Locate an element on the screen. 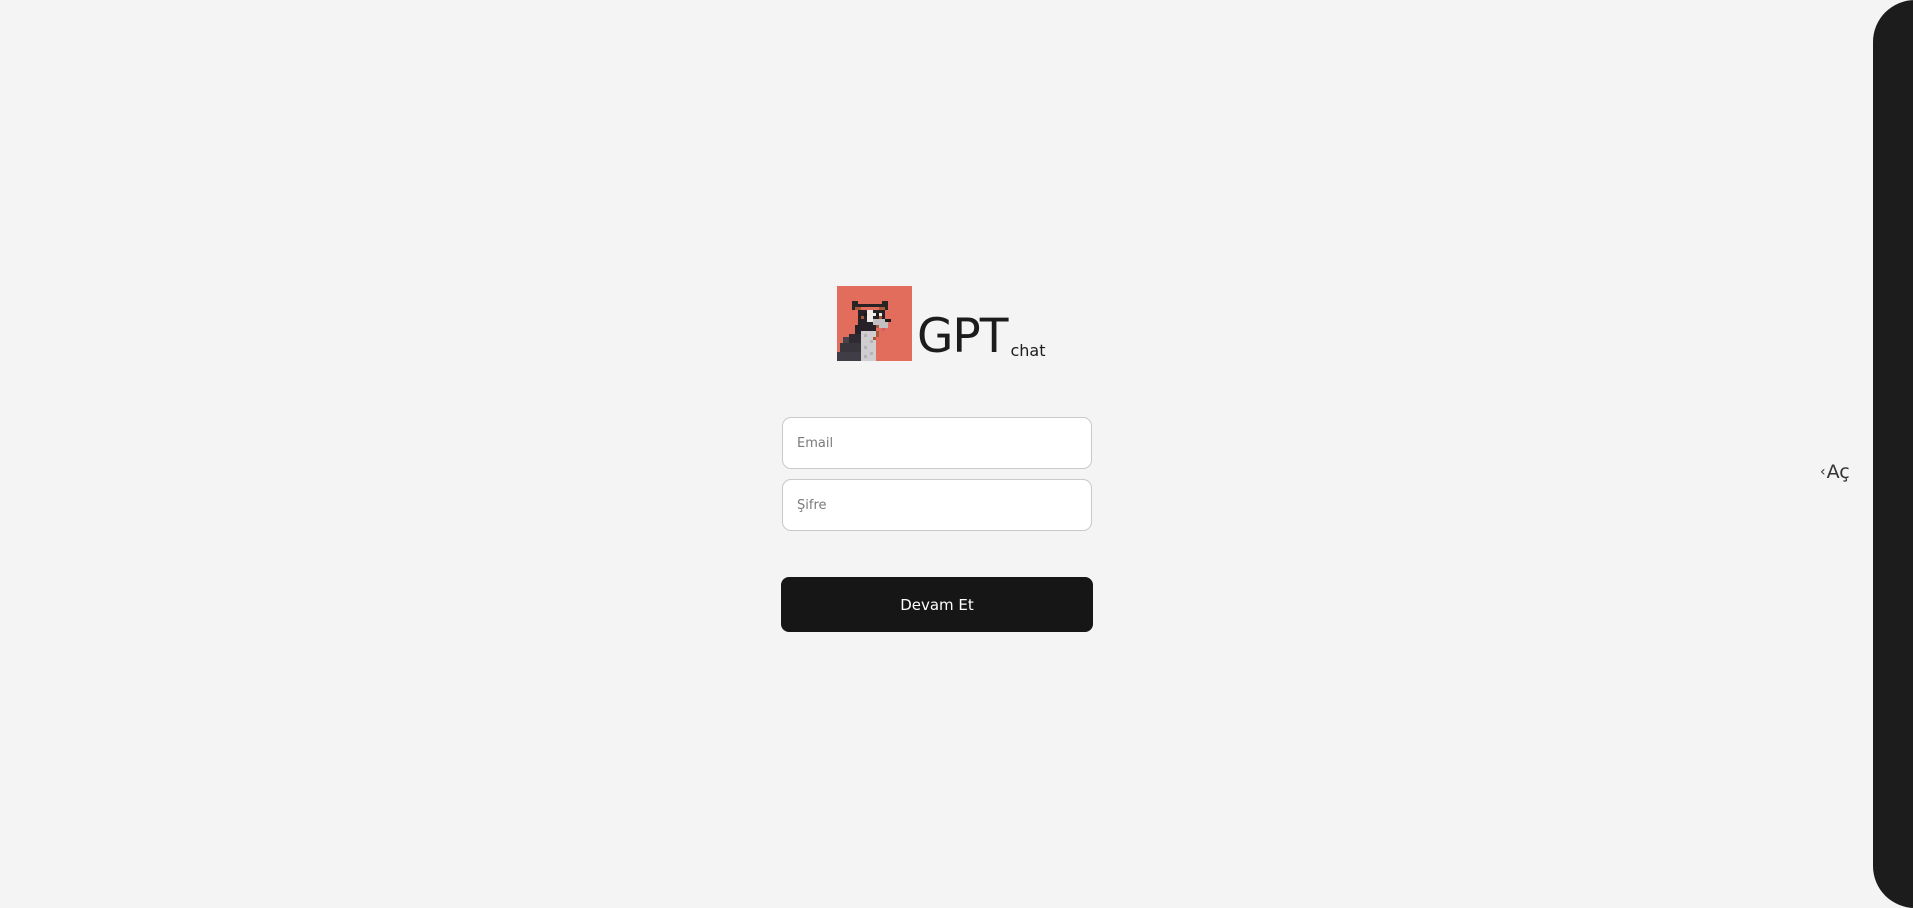 The width and height of the screenshot is (1913, 908). chevron-left-icon: ‹ is located at coordinates (1823, 472).